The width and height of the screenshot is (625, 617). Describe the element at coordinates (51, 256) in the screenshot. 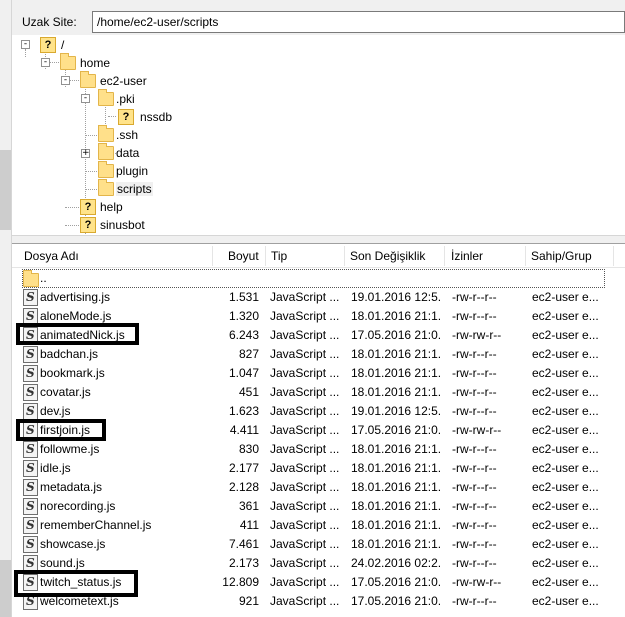

I see `column-header-name: Dosya Adı` at that location.